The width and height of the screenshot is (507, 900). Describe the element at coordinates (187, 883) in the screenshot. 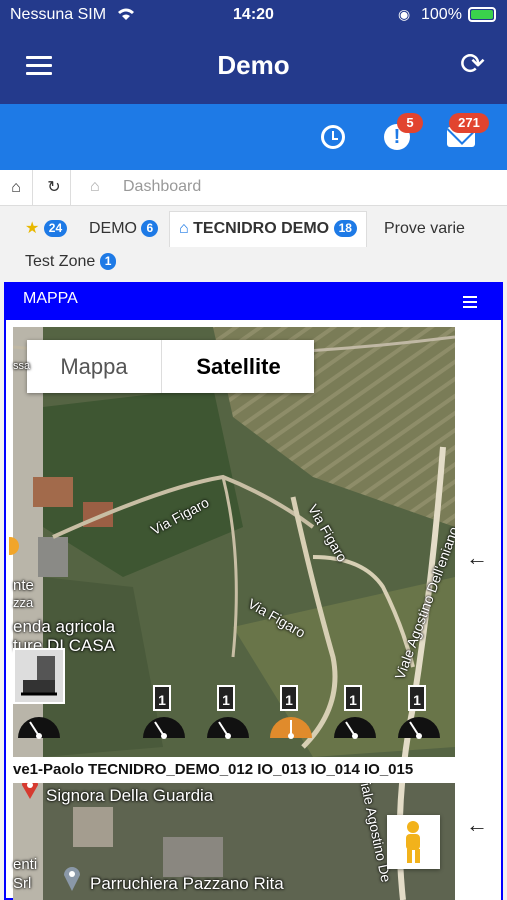

I see `map-poi-label: Parruchiera Pazzano Rita` at that location.